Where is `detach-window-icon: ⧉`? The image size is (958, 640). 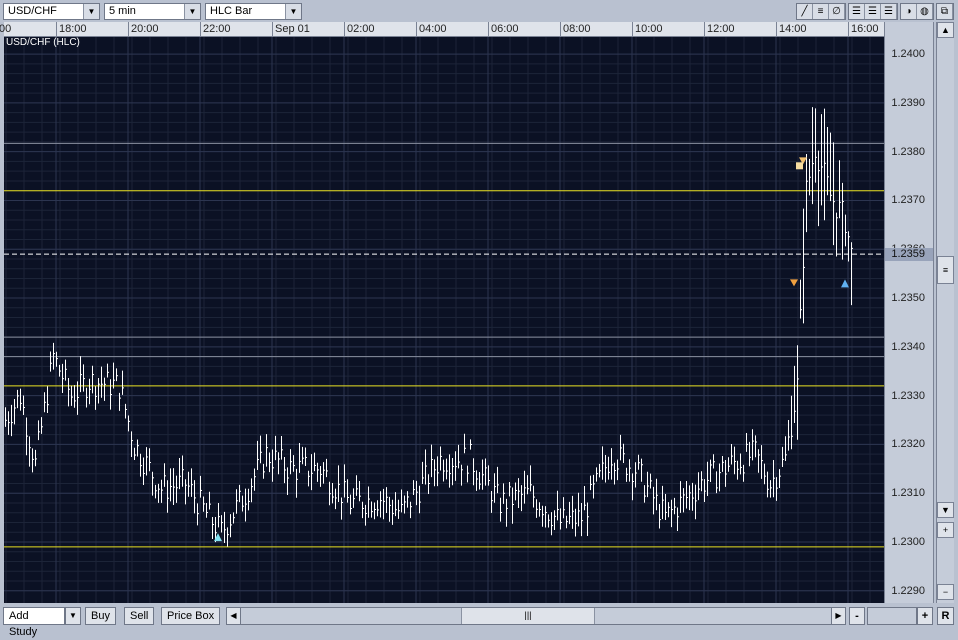
detach-window-icon: ⧉ is located at coordinates (945, 11).